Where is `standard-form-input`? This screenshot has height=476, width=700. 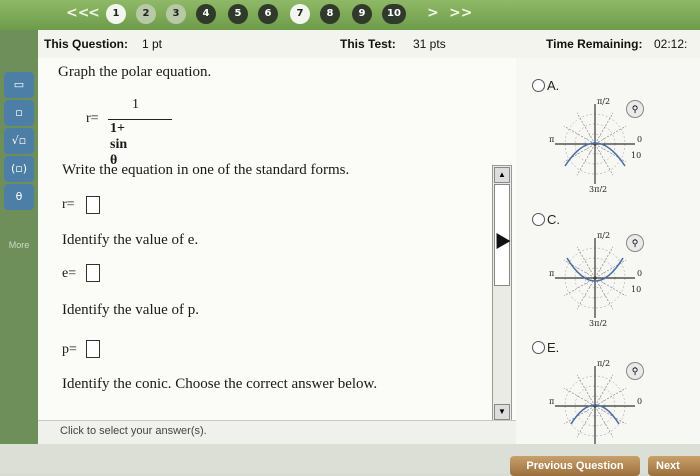 standard-form-input is located at coordinates (93, 205).